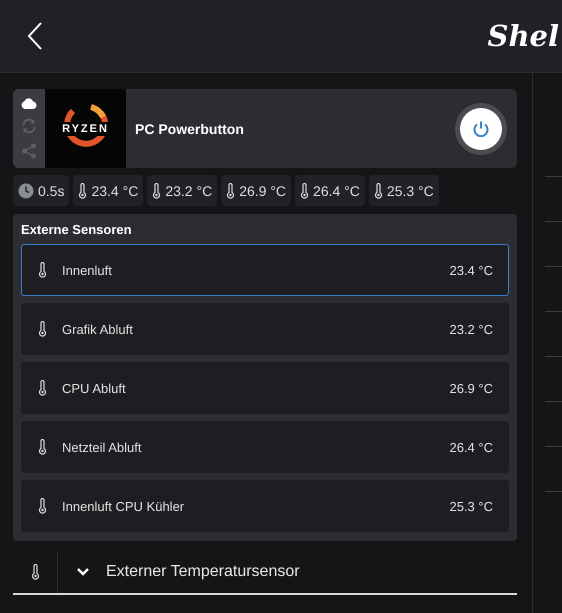 This screenshot has height=613, width=562. What do you see at coordinates (265, 329) in the screenshot?
I see `sensor-item: Grafik Abluft 23.2 °C` at bounding box center [265, 329].